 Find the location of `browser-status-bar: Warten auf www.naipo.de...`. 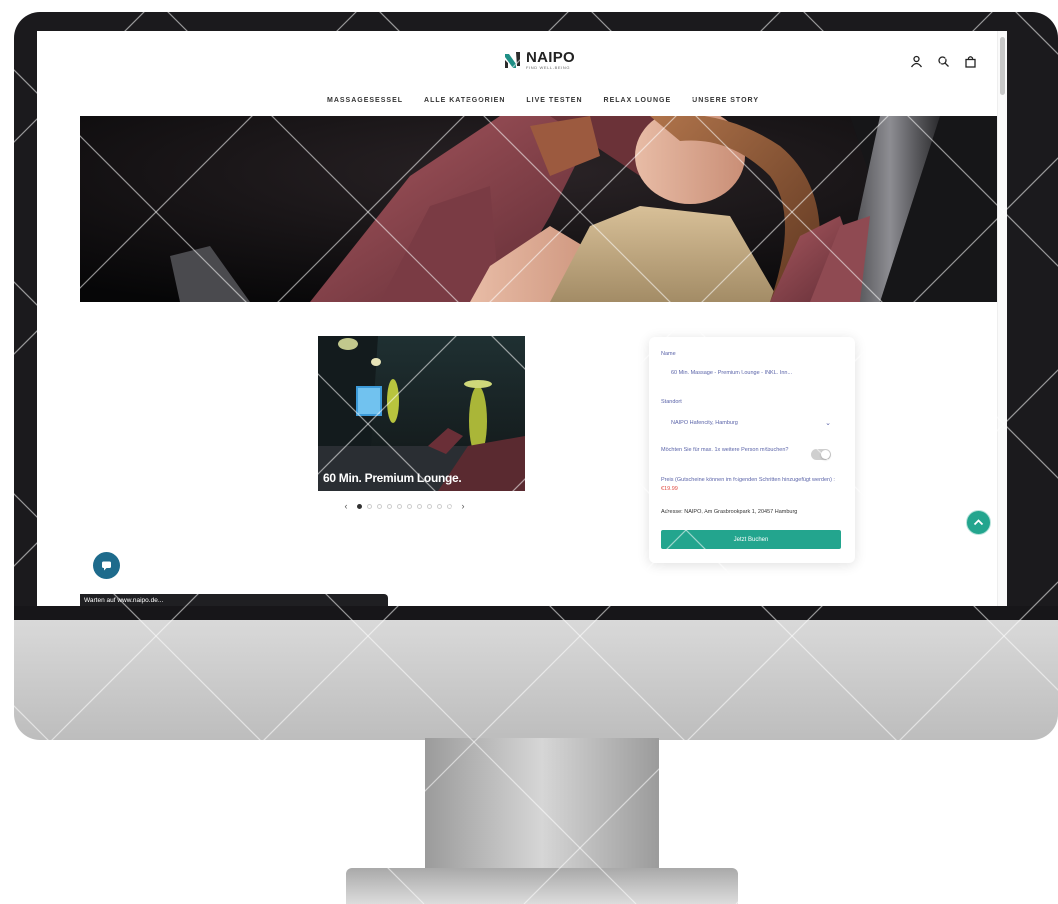

browser-status-bar: Warten auf www.naipo.de... is located at coordinates (234, 600).